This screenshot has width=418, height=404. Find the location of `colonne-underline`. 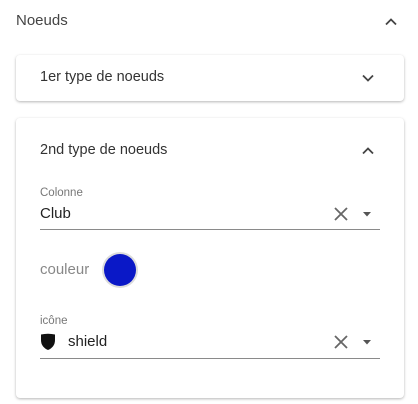

colonne-underline is located at coordinates (210, 229).